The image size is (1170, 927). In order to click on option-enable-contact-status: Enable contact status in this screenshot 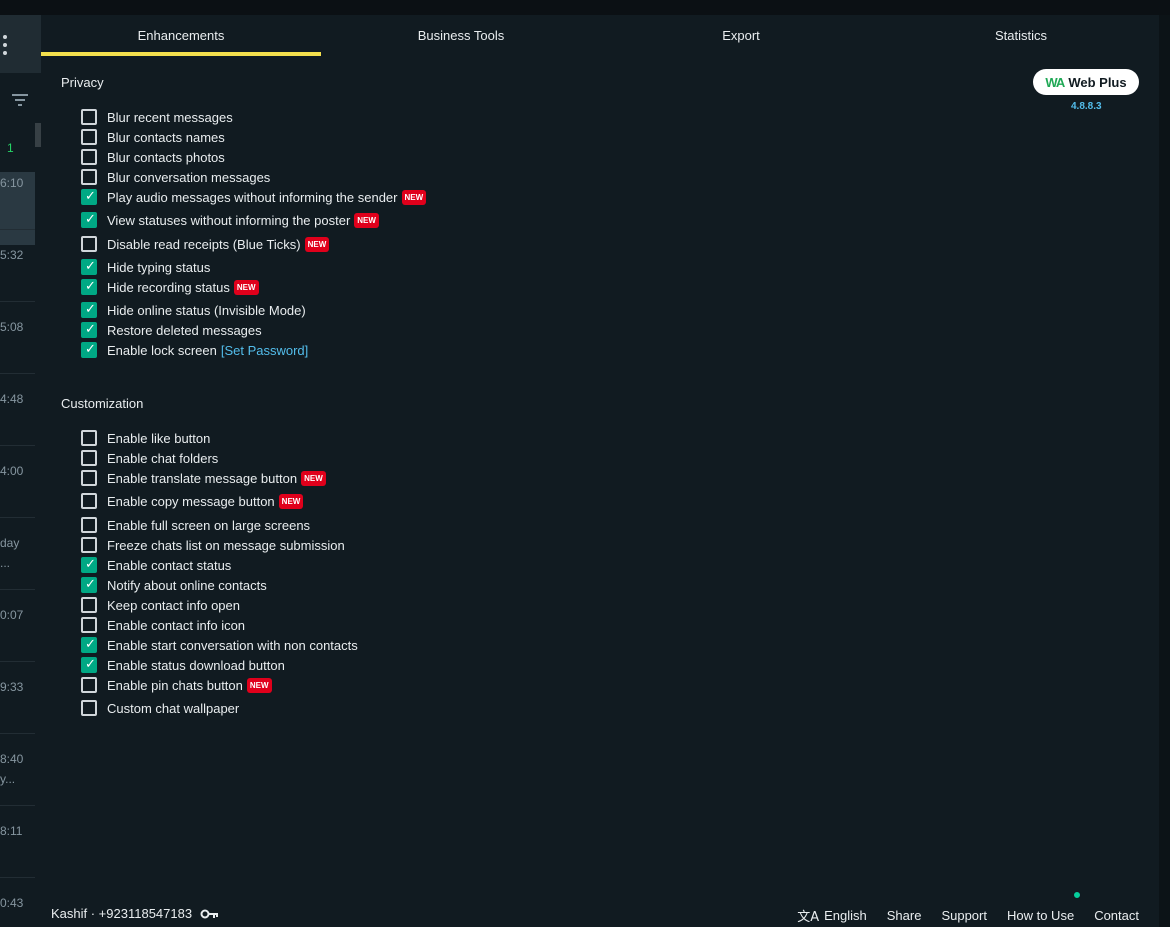, I will do `click(156, 565)`.